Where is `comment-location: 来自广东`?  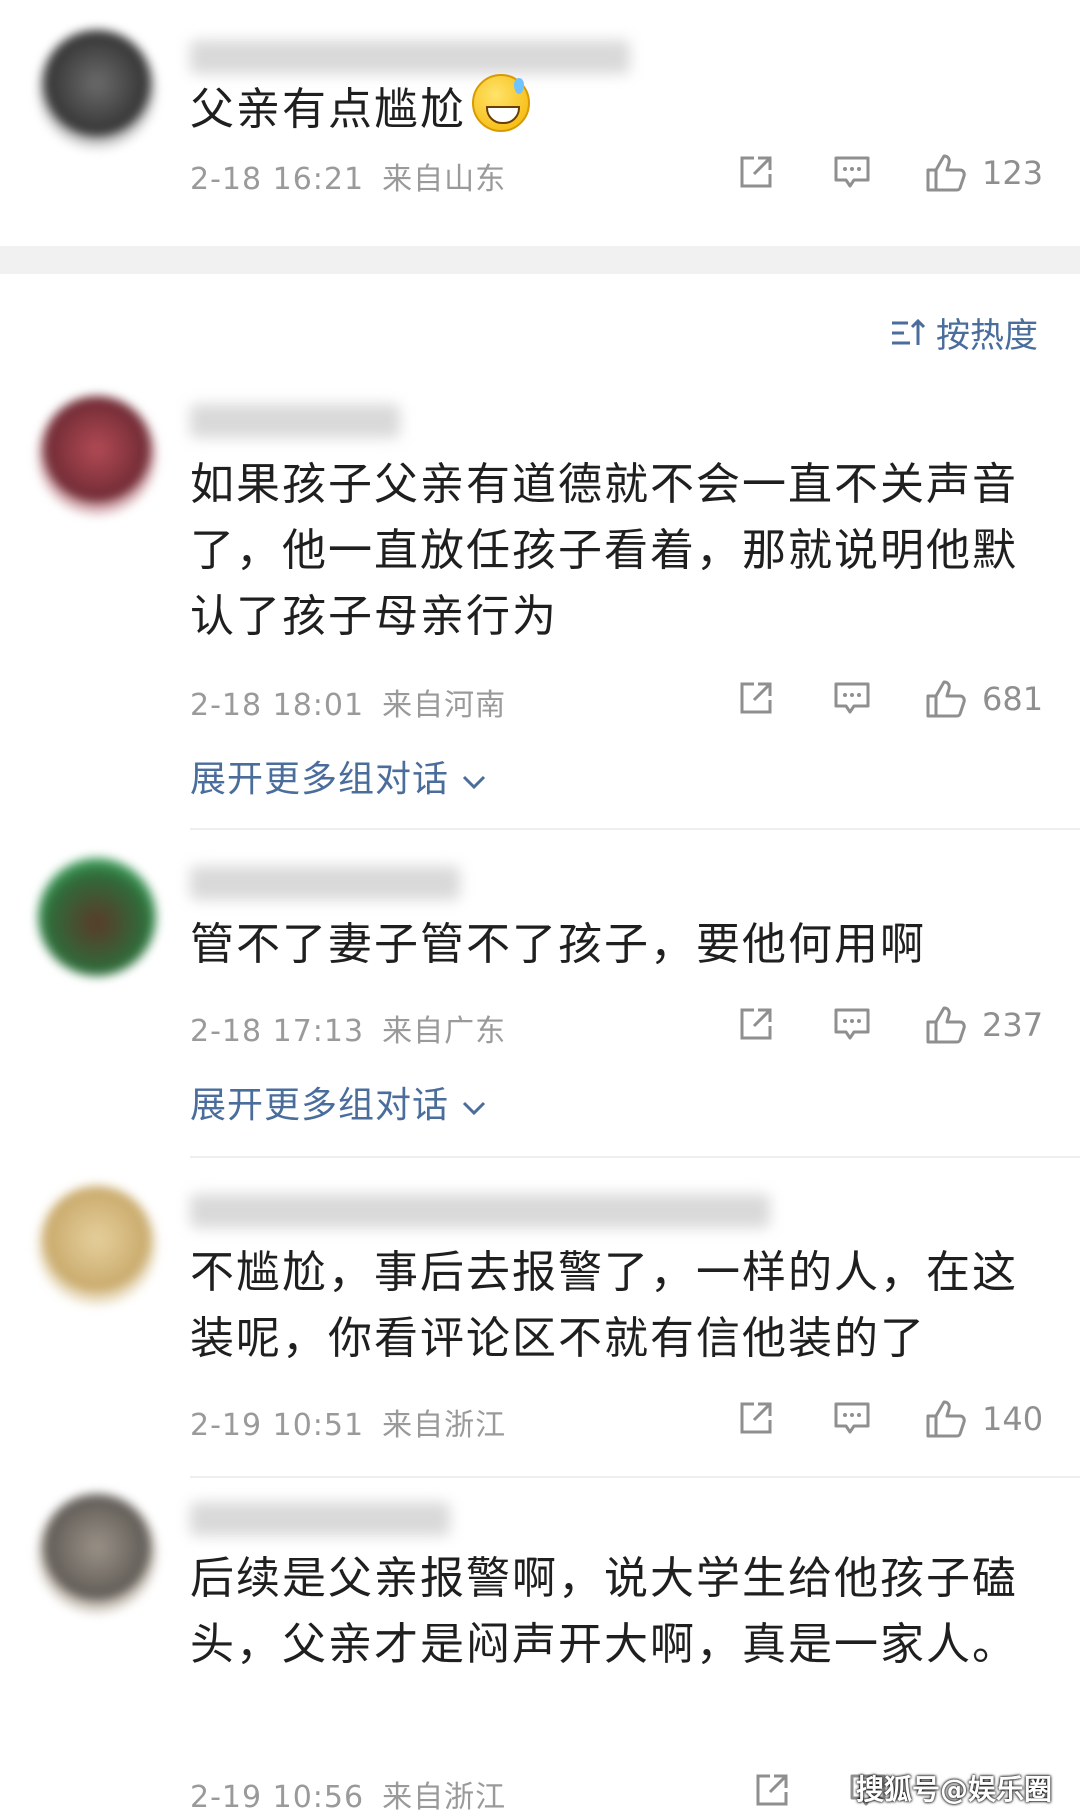 comment-location: 来自广东 is located at coordinates (444, 1031).